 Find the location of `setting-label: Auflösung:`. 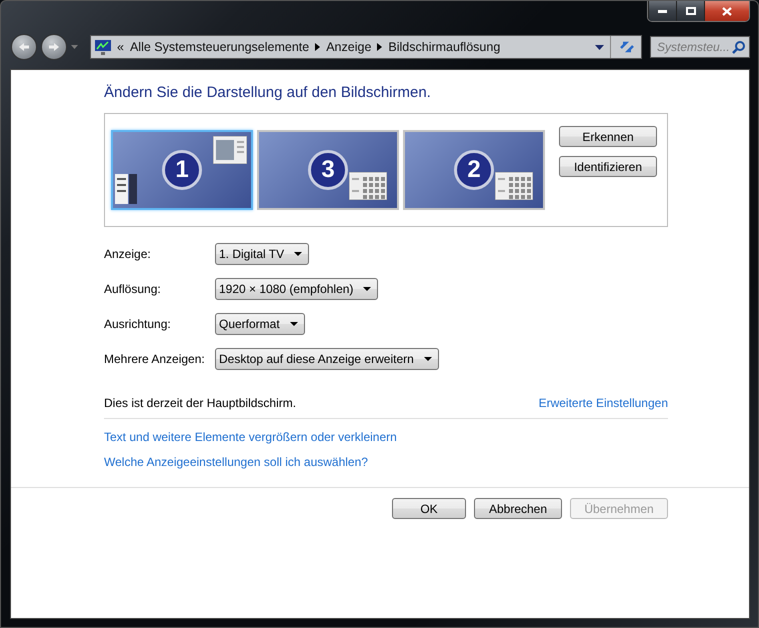

setting-label: Auflösung: is located at coordinates (133, 289).